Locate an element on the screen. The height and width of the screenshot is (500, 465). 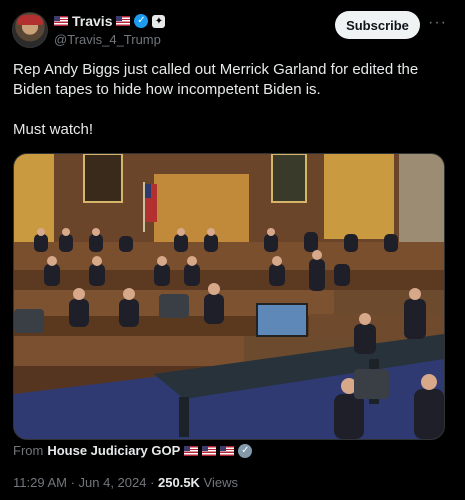
post-timestamp: 11:29 AM · Jun 4, 2024 · is located at coordinates (85, 482).